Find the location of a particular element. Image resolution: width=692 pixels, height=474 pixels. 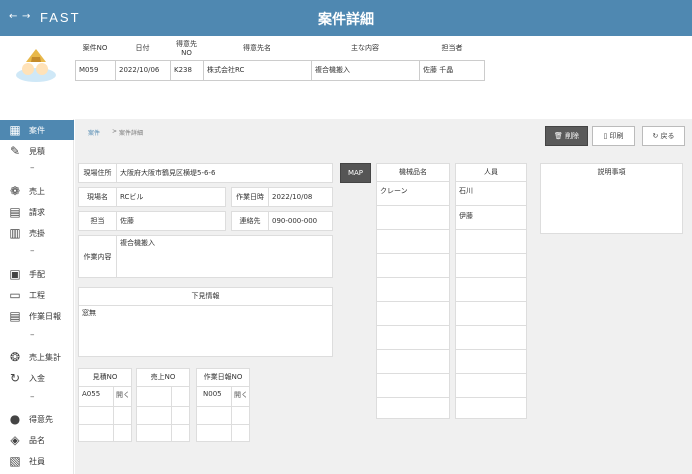

staff-icon: ▧ is located at coordinates (15, 461).